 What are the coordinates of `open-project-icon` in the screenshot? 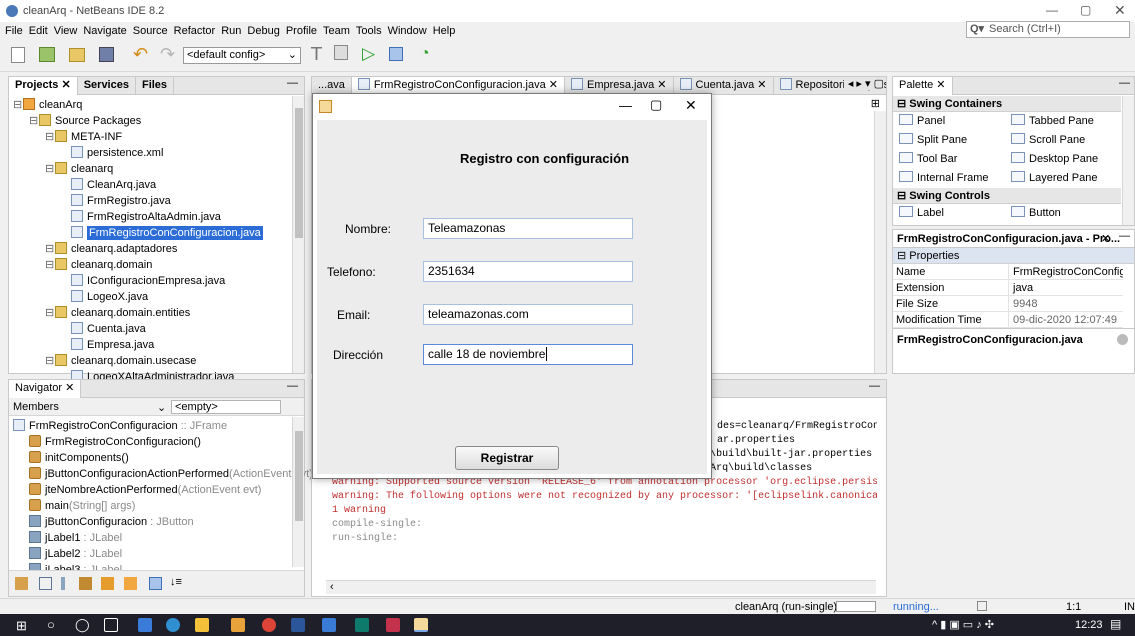 It's located at (77, 55).